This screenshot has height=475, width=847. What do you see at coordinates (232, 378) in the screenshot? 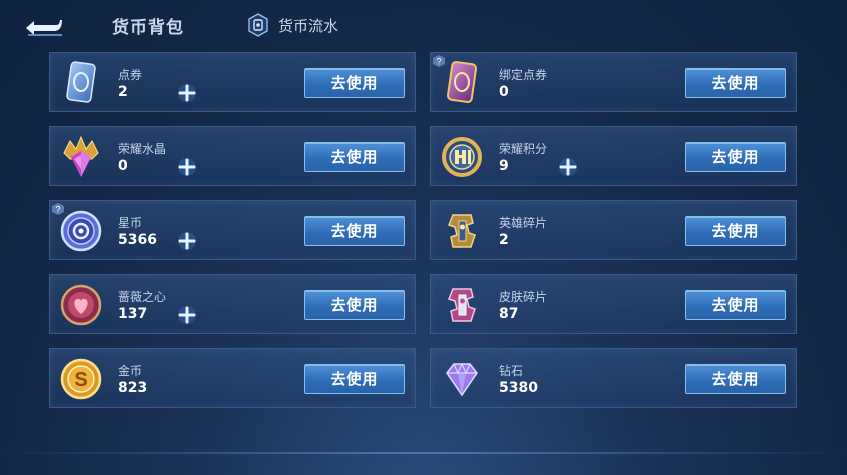
I see `currency-card-gold-coin: S 金币 823 去使用` at bounding box center [232, 378].